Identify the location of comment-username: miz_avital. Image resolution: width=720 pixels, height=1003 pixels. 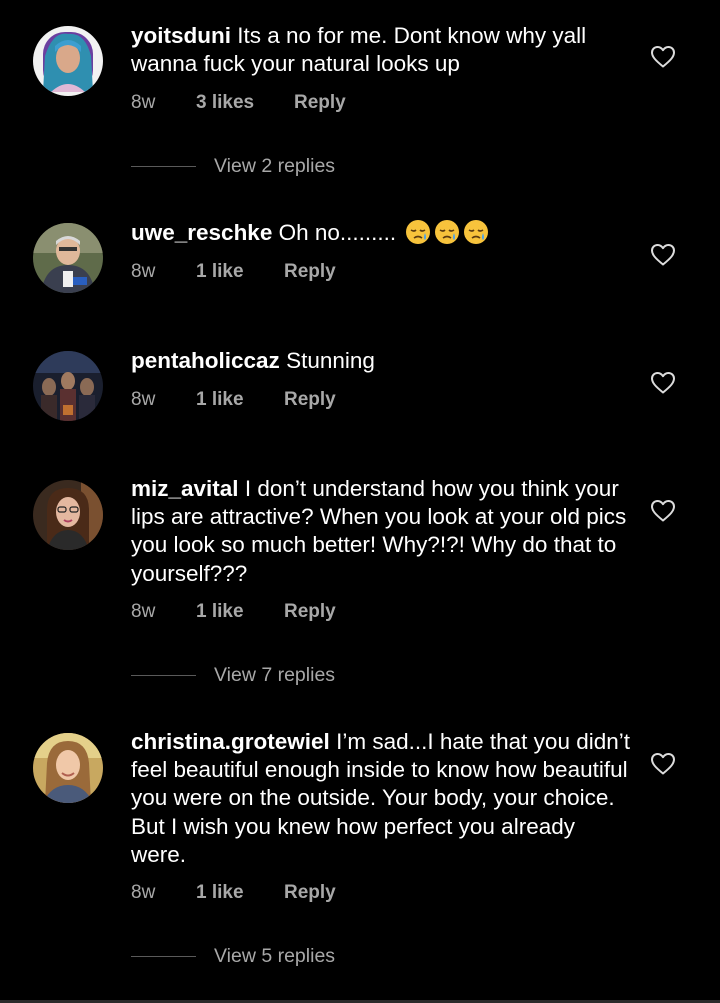
(185, 488).